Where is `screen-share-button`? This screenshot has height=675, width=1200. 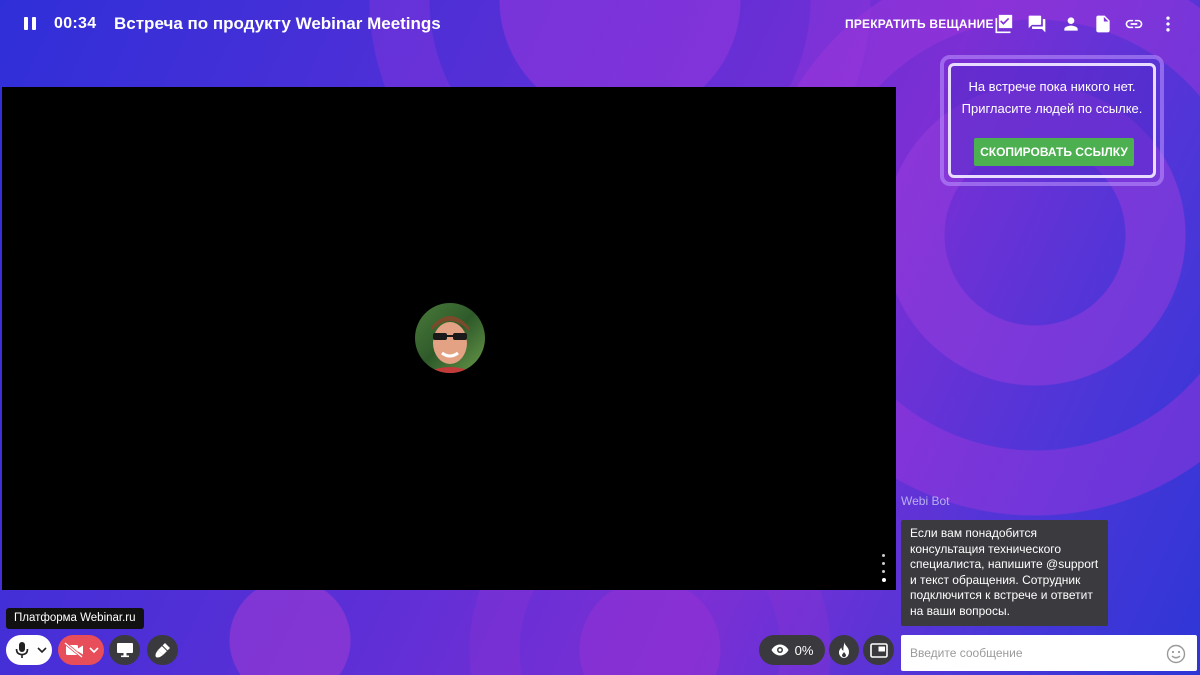 screen-share-button is located at coordinates (124, 650).